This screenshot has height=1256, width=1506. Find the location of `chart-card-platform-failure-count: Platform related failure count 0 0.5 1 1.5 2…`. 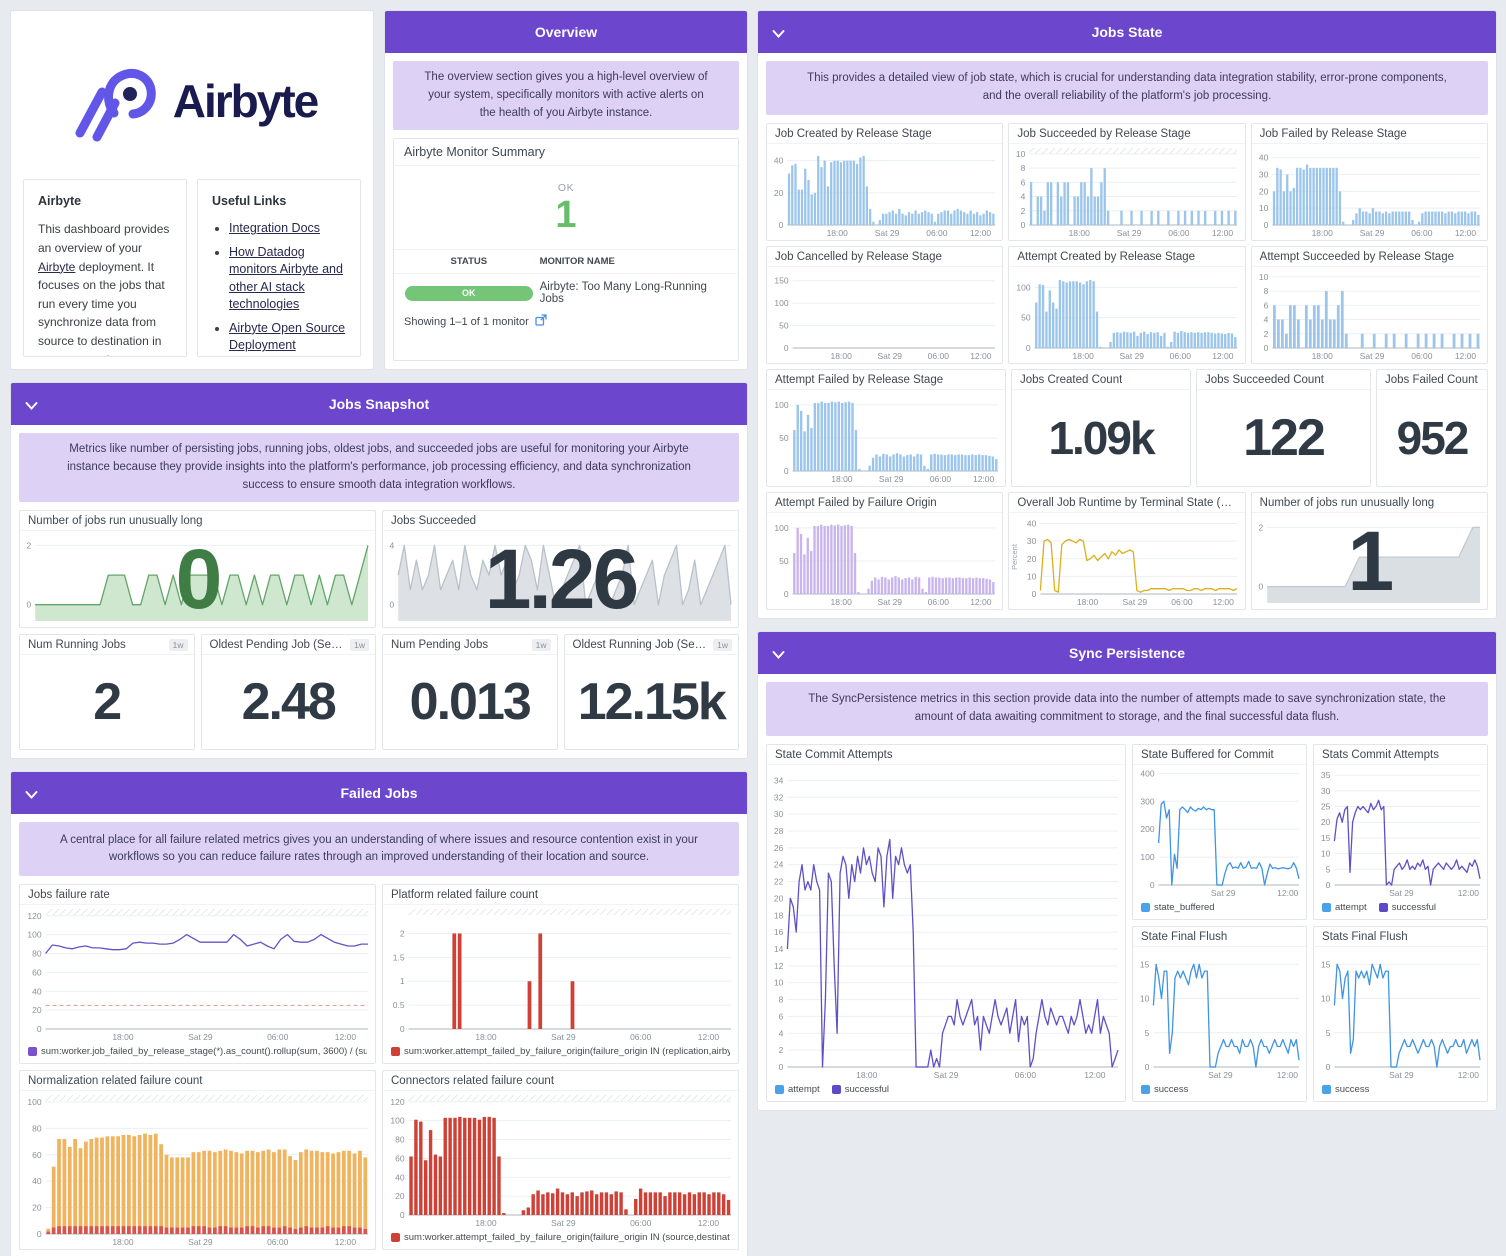

chart-card-platform-failure-count: Platform related failure count 0 0.5 1 1.5 2… is located at coordinates (560, 974).